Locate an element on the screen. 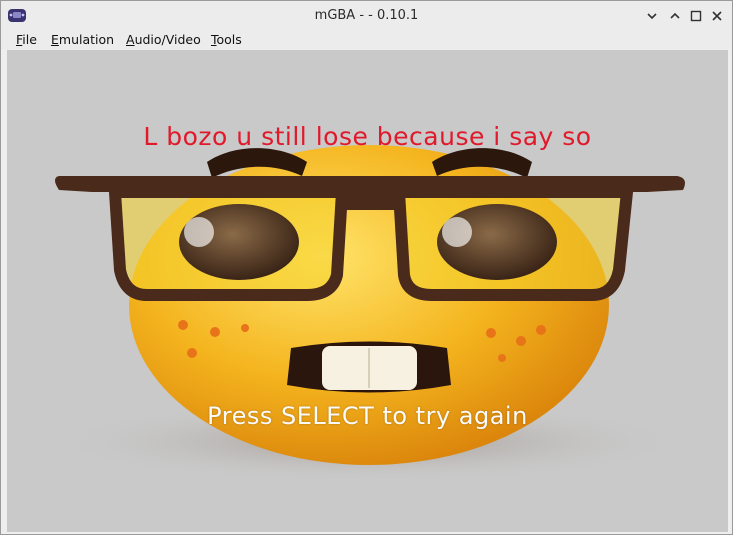  maximize-icon is located at coordinates (696, 16).